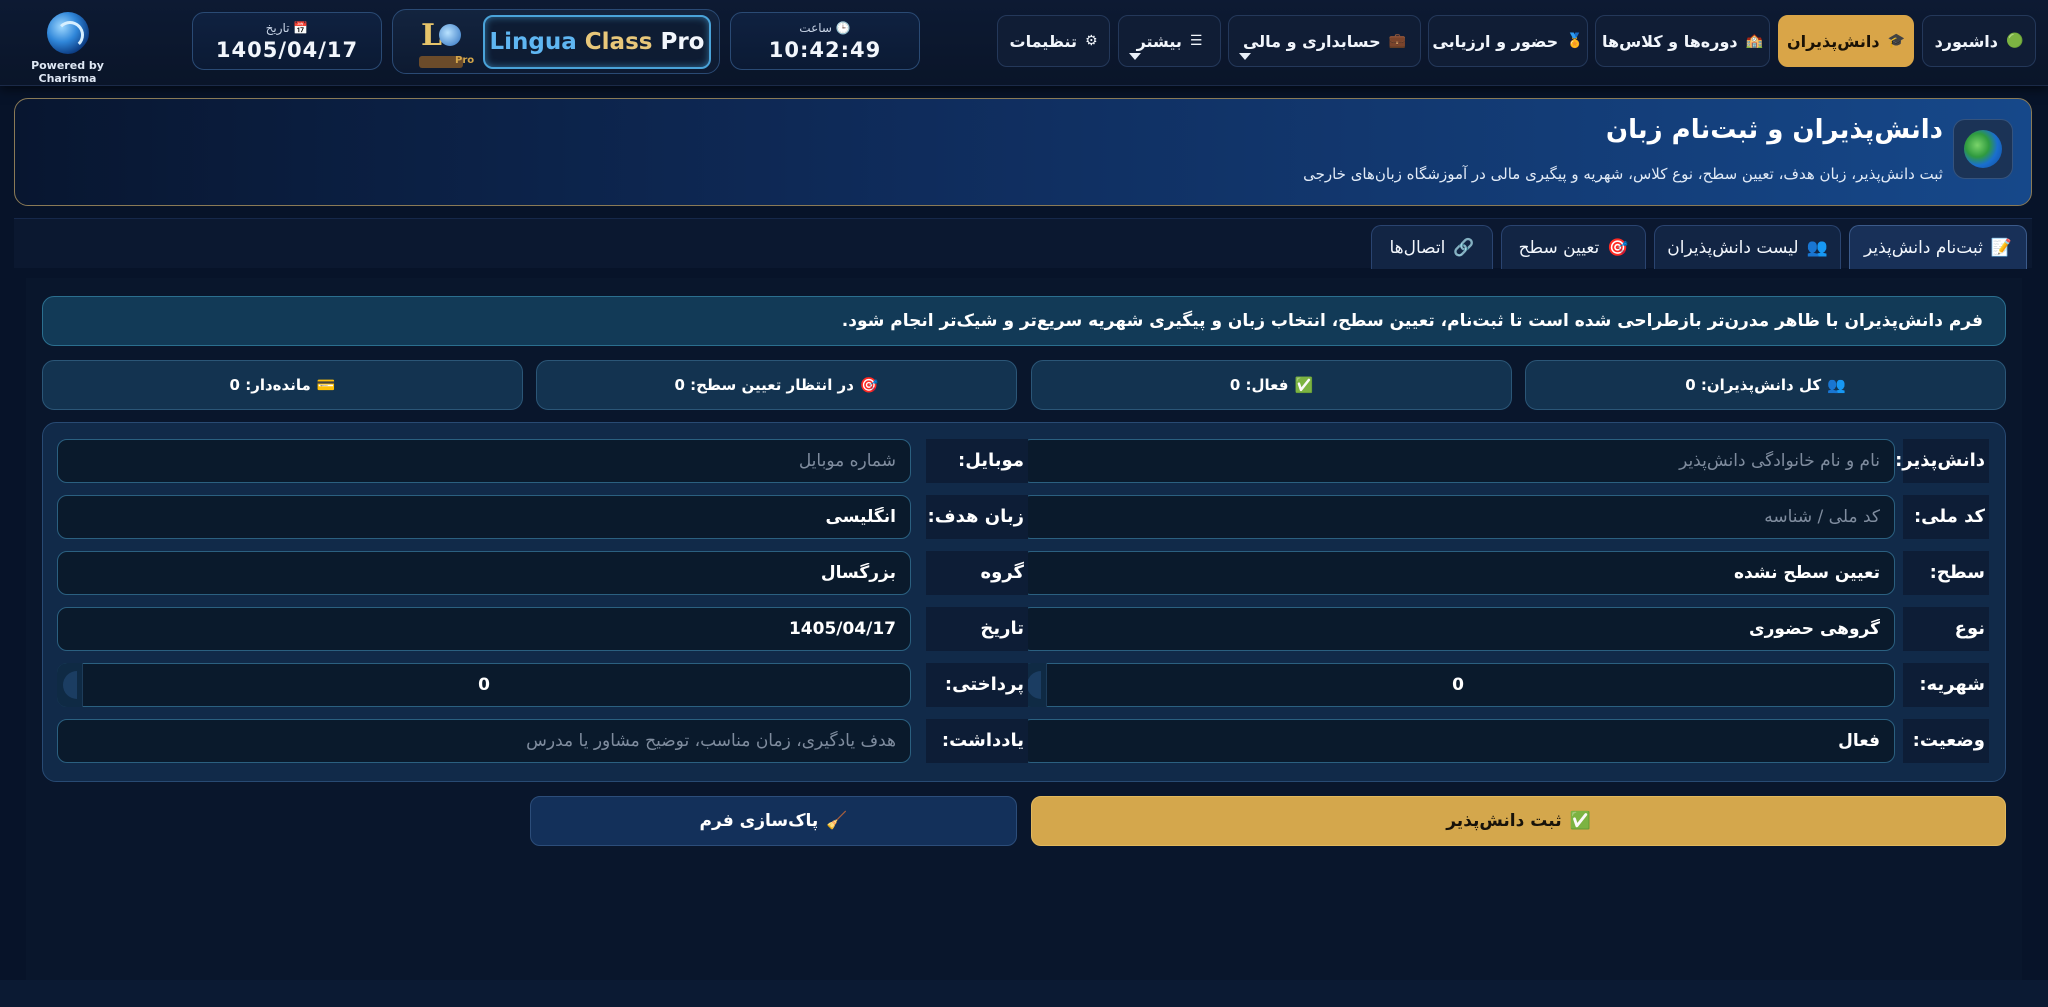 Image resolution: width=2048 pixels, height=1007 pixels. I want to click on date-label-row: 📅 تاریخ, so click(287, 28).